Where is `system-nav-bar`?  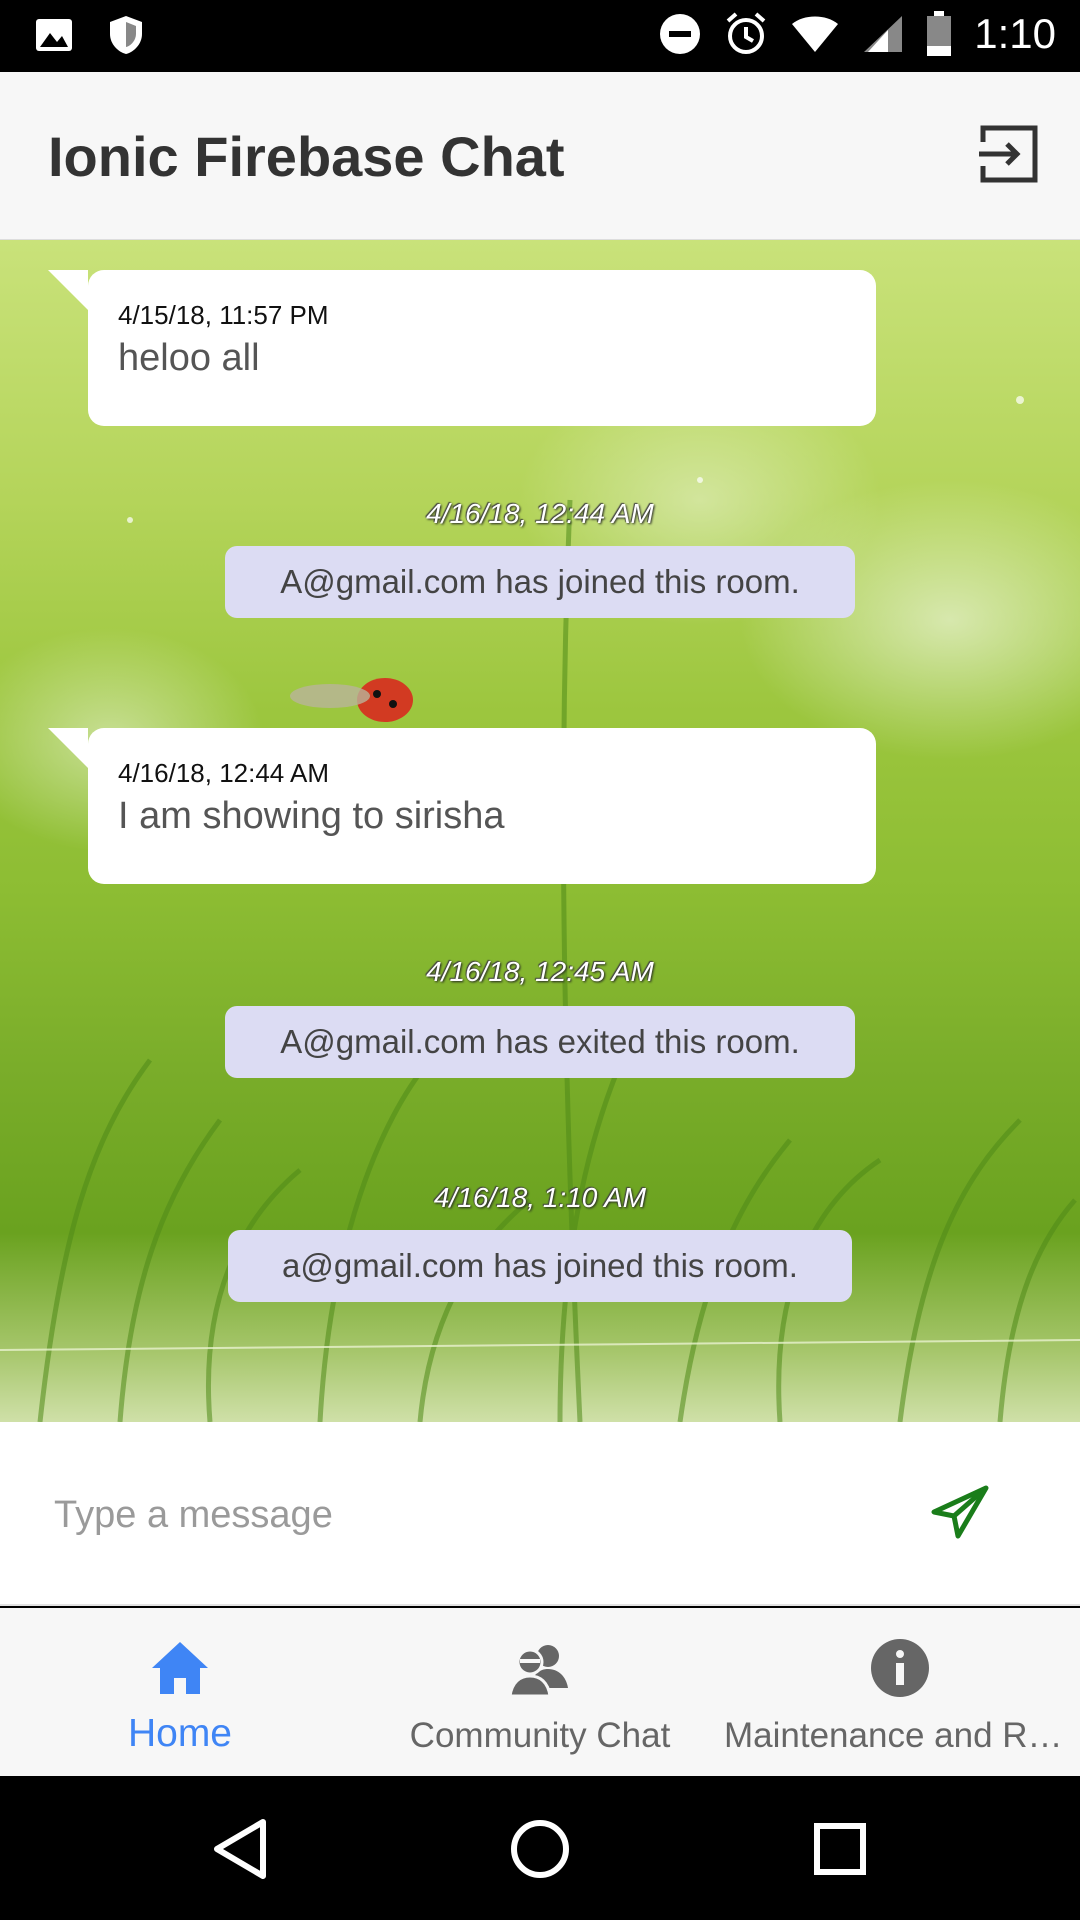
system-nav-bar is located at coordinates (540, 1848).